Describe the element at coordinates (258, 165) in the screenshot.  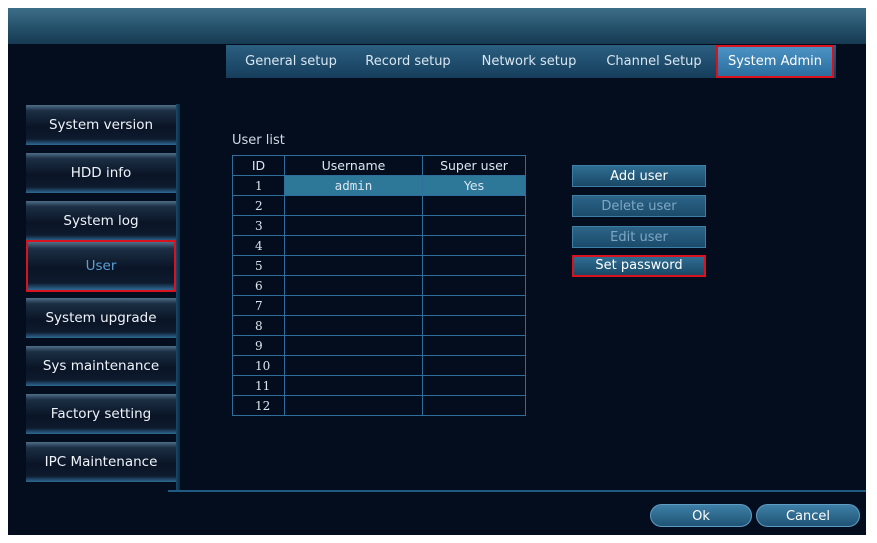
I see `column-header-id: ID` at that location.